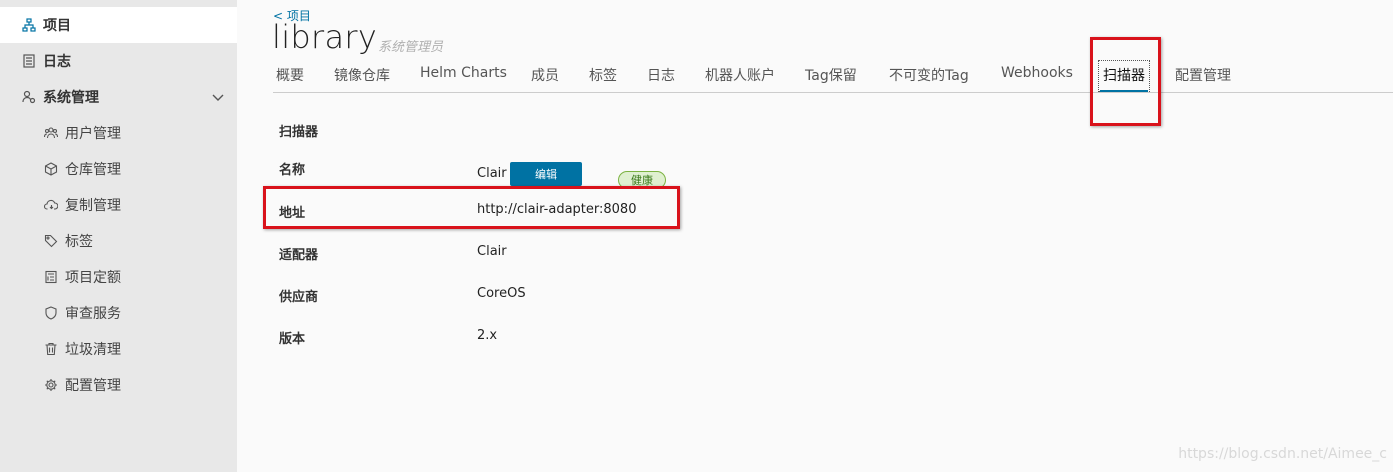 This screenshot has height=472, width=1393. I want to click on sidebar-item-projects: 项目, so click(118, 25).